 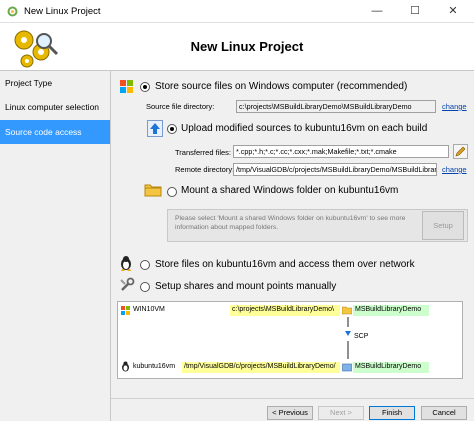 I want to click on maximize-button: ☐, so click(x=415, y=11).